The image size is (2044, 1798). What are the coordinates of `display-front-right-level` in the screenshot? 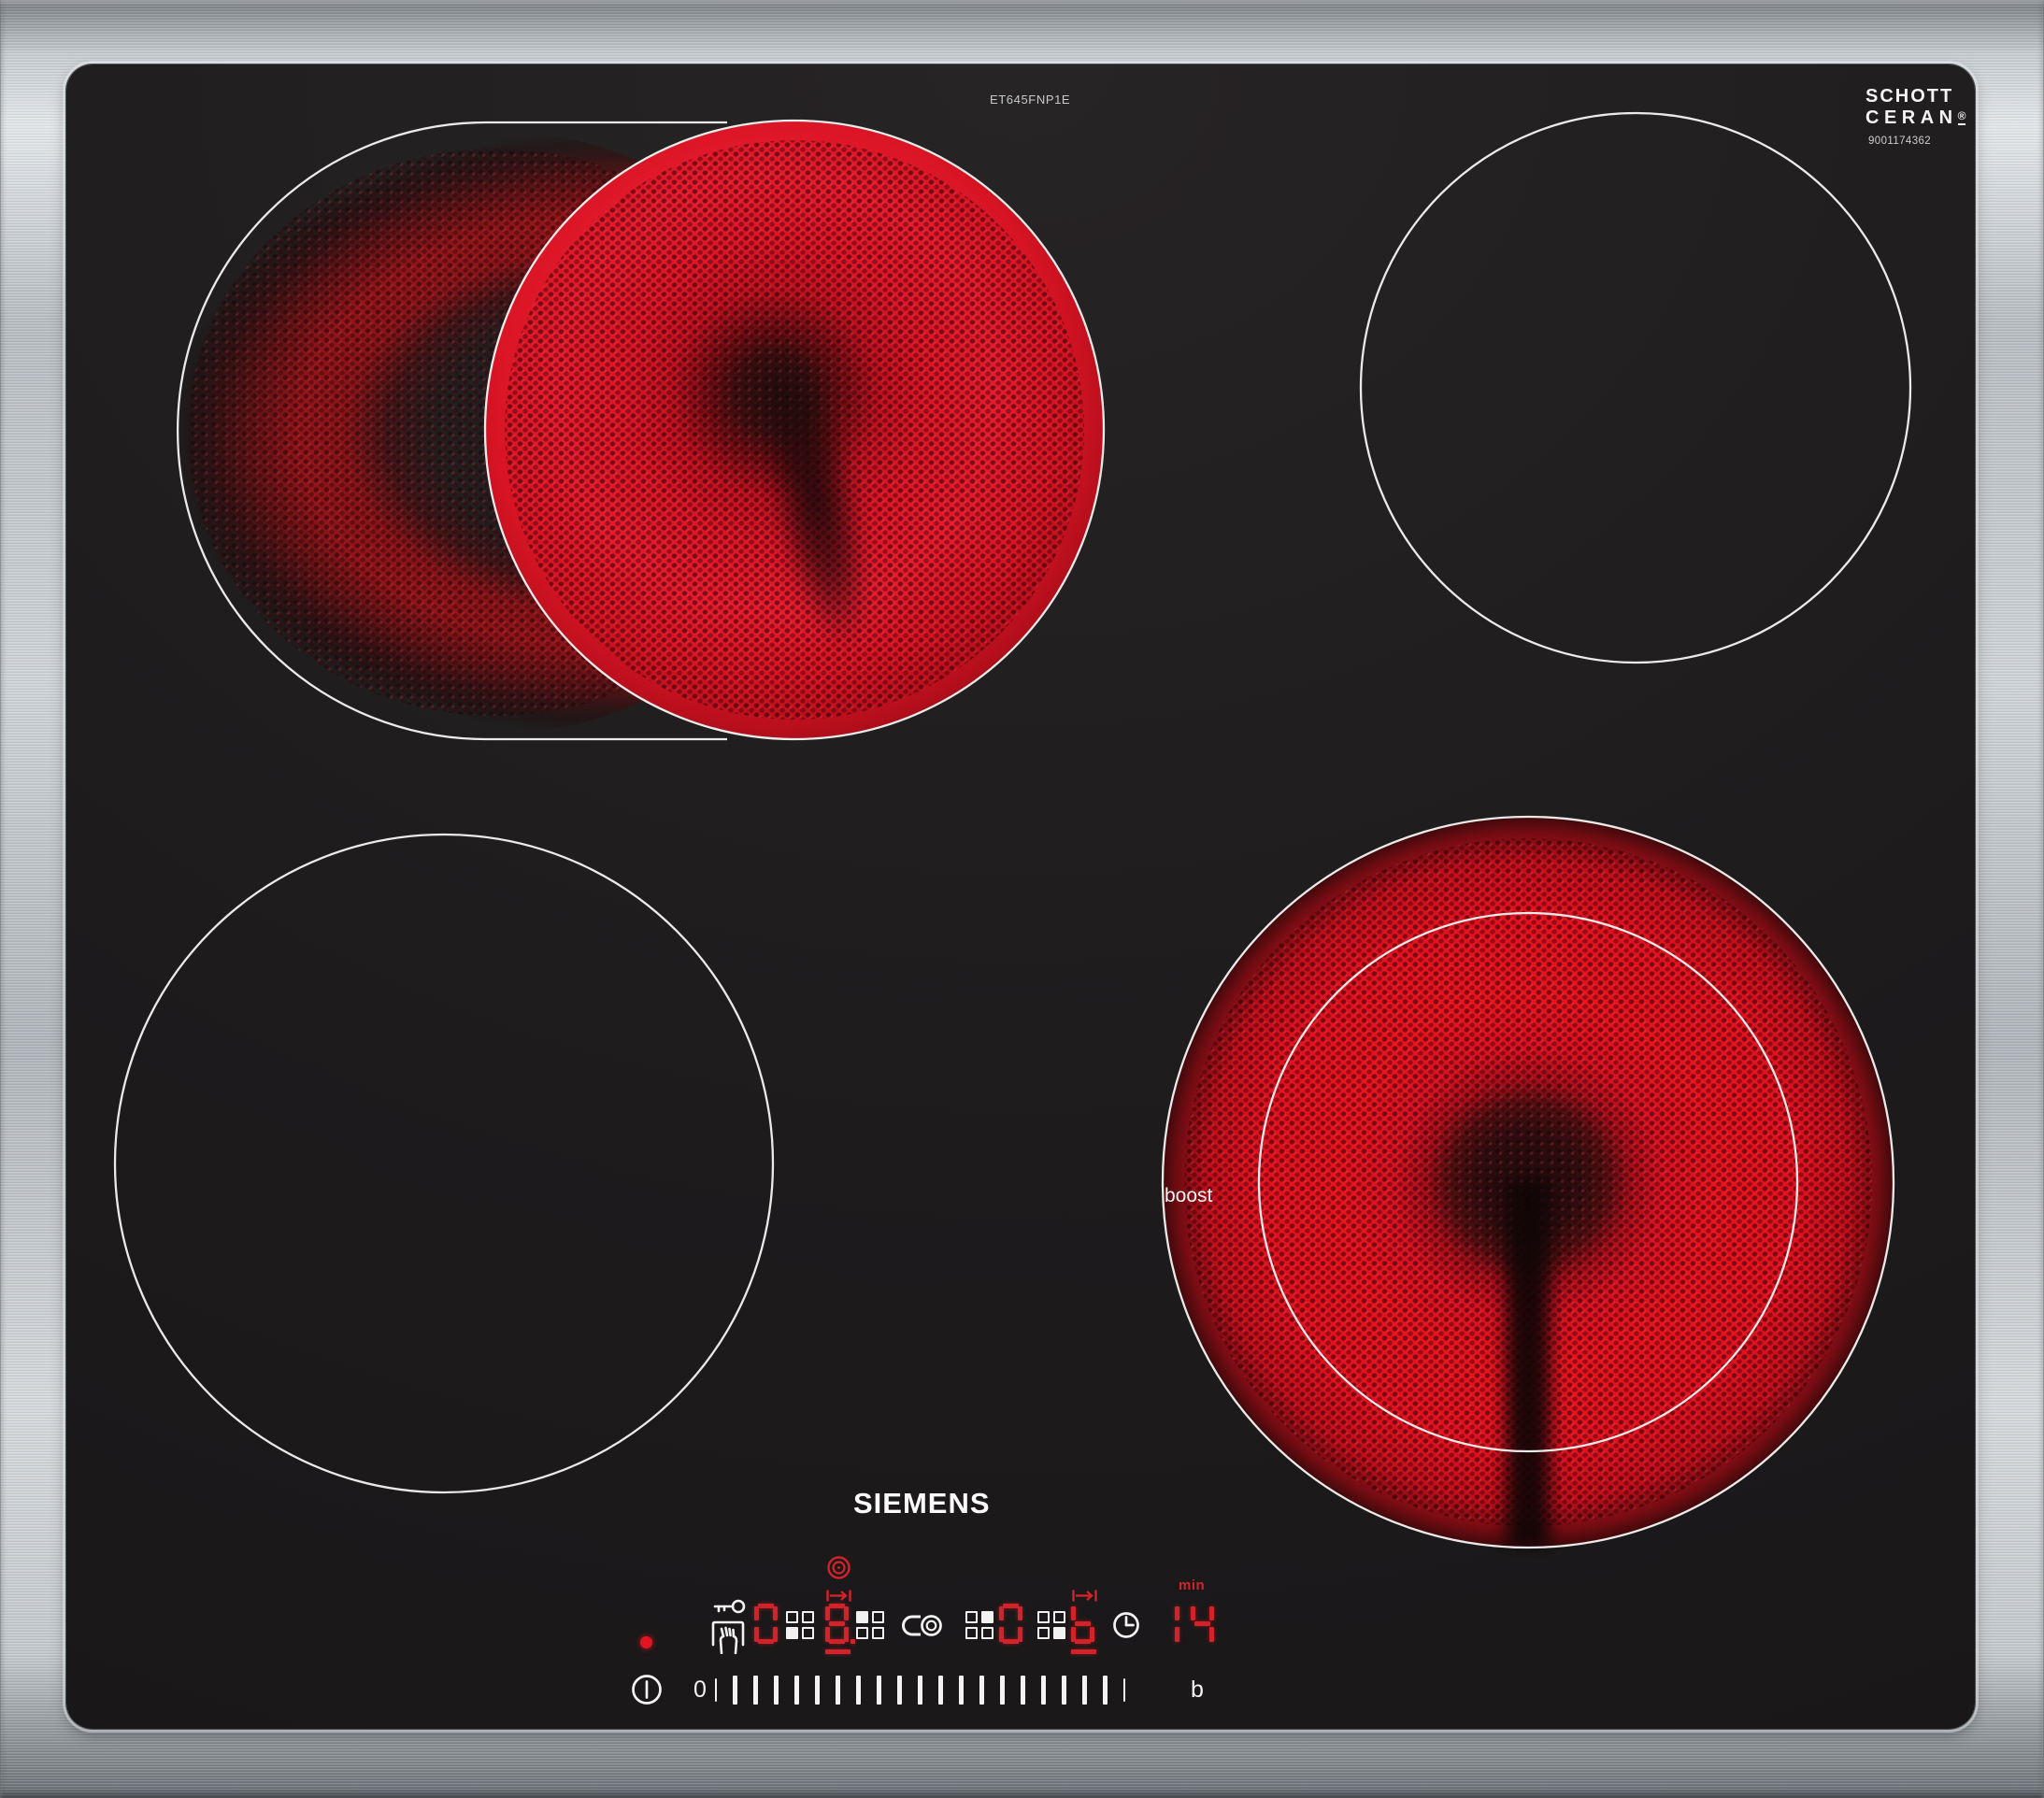 It's located at (1083, 1624).